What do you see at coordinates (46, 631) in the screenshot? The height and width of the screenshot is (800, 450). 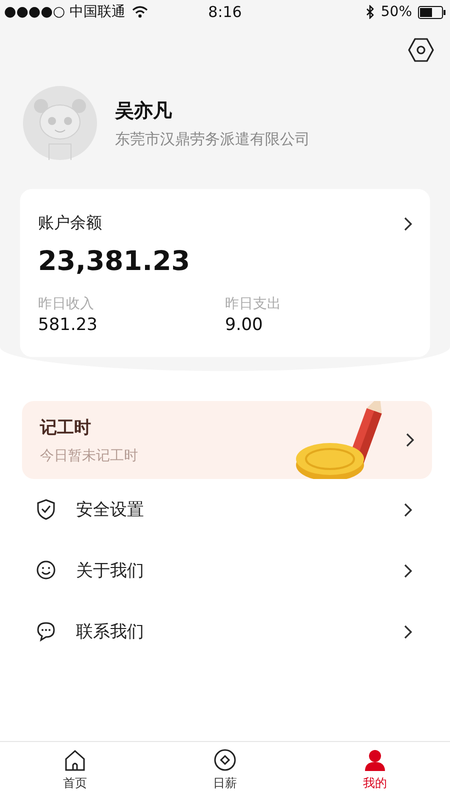 I see `chat-bubble-icon` at bounding box center [46, 631].